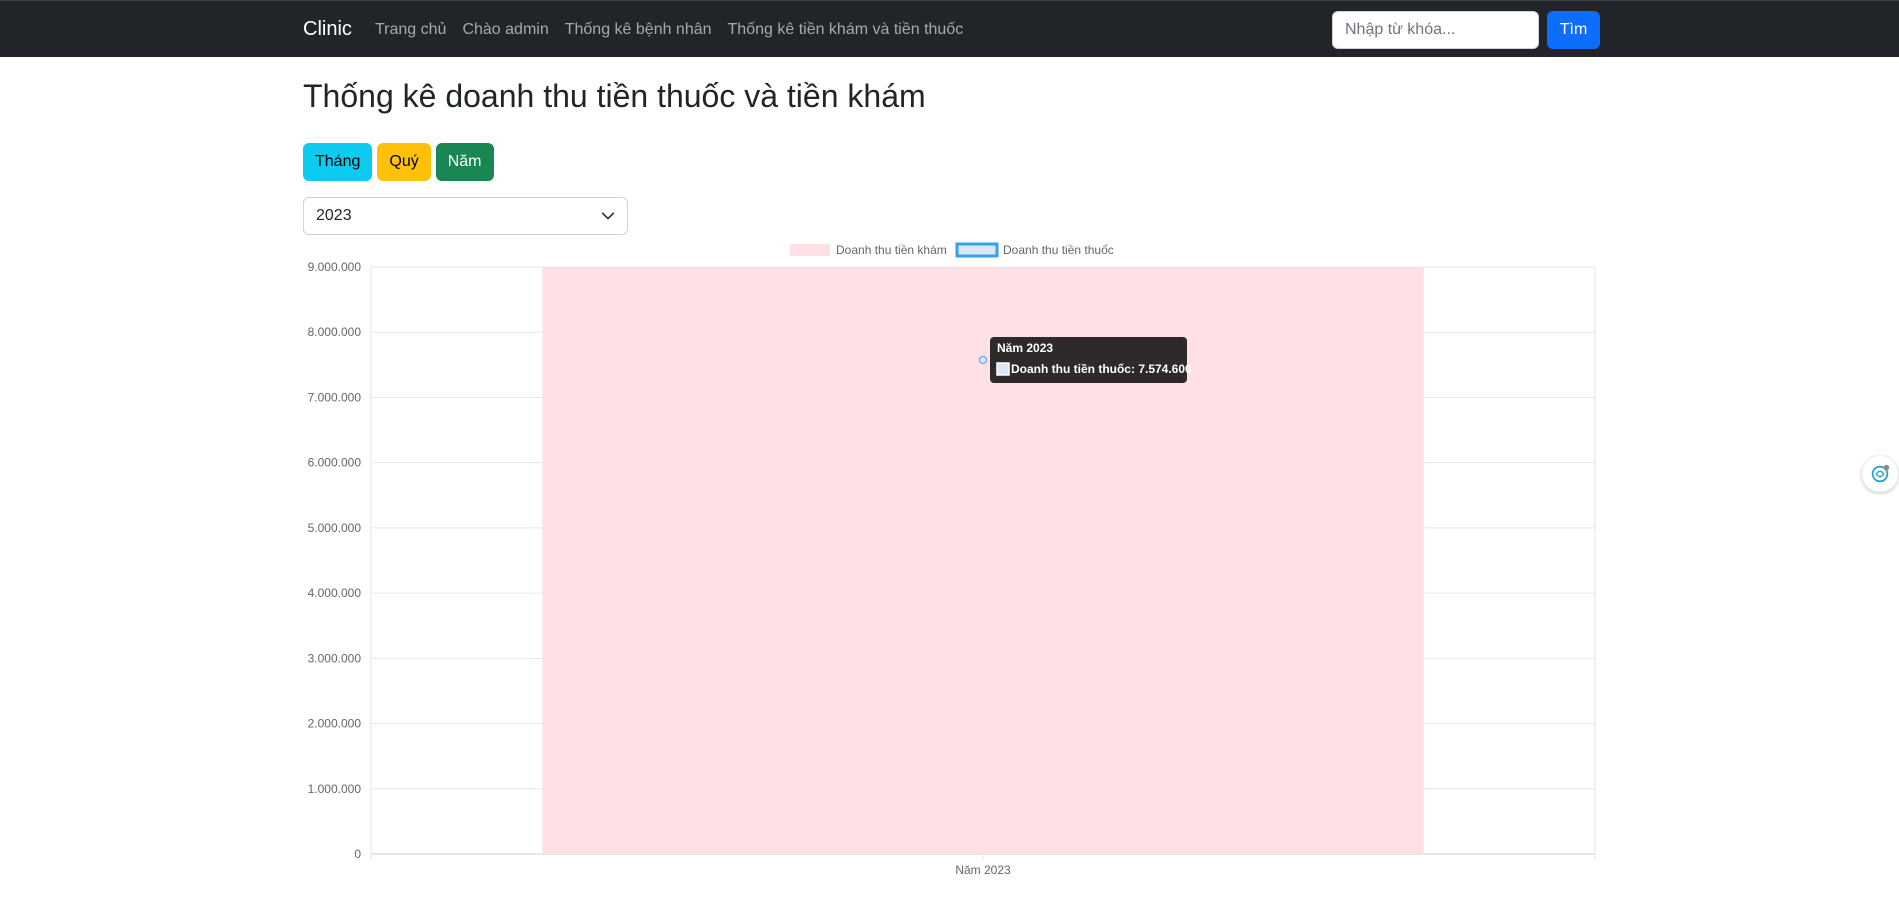 This screenshot has height=906, width=1899. I want to click on tooltip-title: Năm 2023, so click(1025, 348).